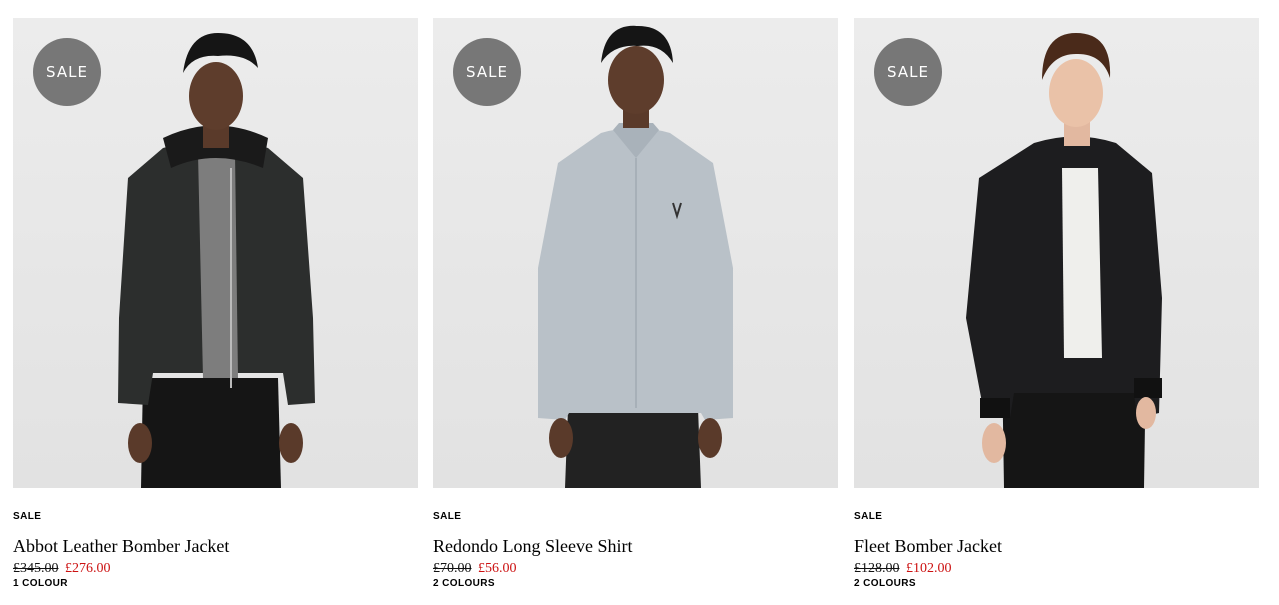 The height and width of the screenshot is (605, 1279). Describe the element at coordinates (929, 568) in the screenshot. I see `sale-price: £102.00` at that location.